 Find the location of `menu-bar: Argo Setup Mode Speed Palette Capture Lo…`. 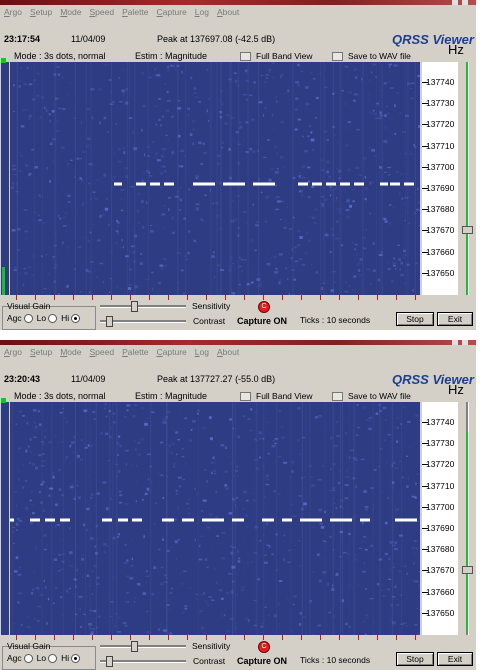

menu-bar: Argo Setup Mode Speed Palette Capture Lo… is located at coordinates (238, 352).